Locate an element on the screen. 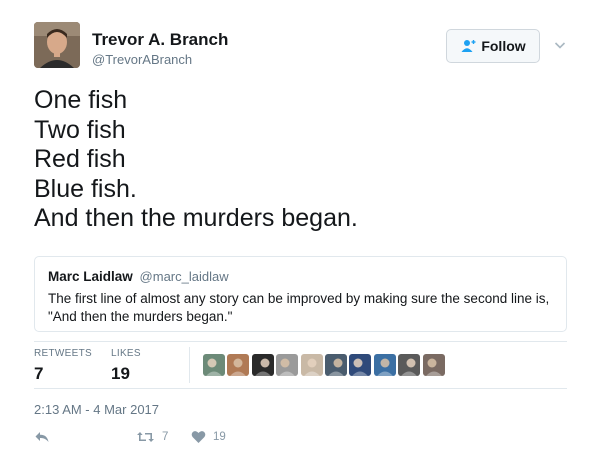  likes-stat: LIKES 19 is located at coordinates (126, 366).